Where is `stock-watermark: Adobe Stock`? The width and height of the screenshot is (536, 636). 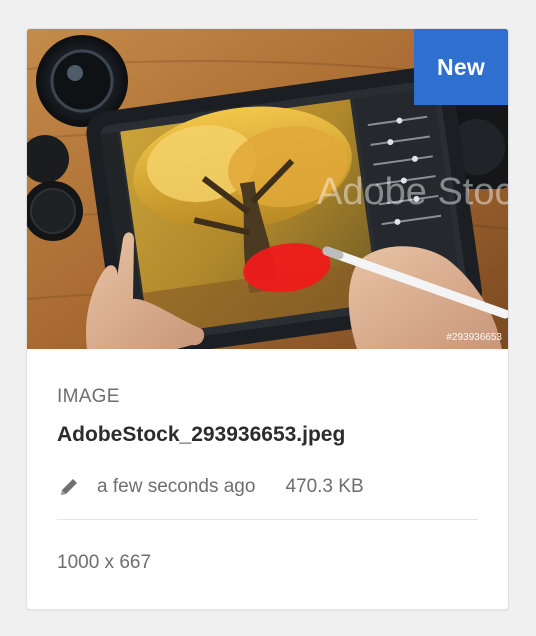
stock-watermark: Adobe Stock is located at coordinates (412, 192).